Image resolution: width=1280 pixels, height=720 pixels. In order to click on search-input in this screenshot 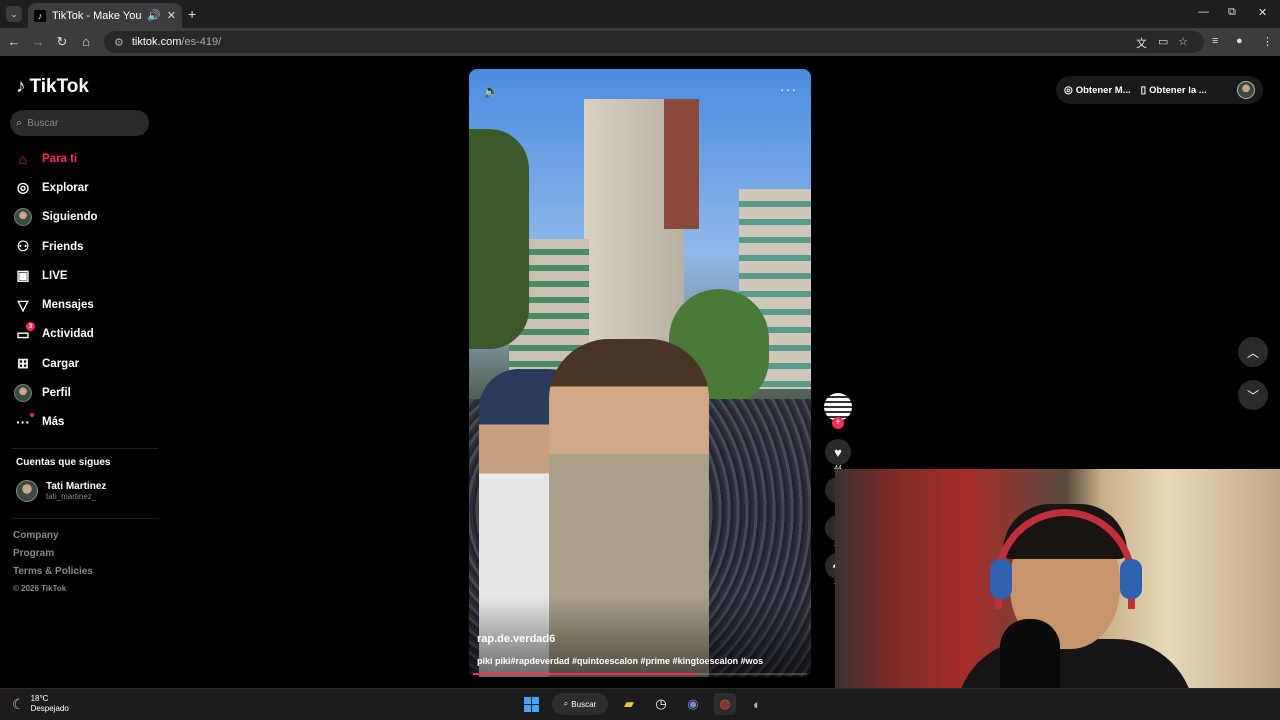, I will do `click(82, 123)`.